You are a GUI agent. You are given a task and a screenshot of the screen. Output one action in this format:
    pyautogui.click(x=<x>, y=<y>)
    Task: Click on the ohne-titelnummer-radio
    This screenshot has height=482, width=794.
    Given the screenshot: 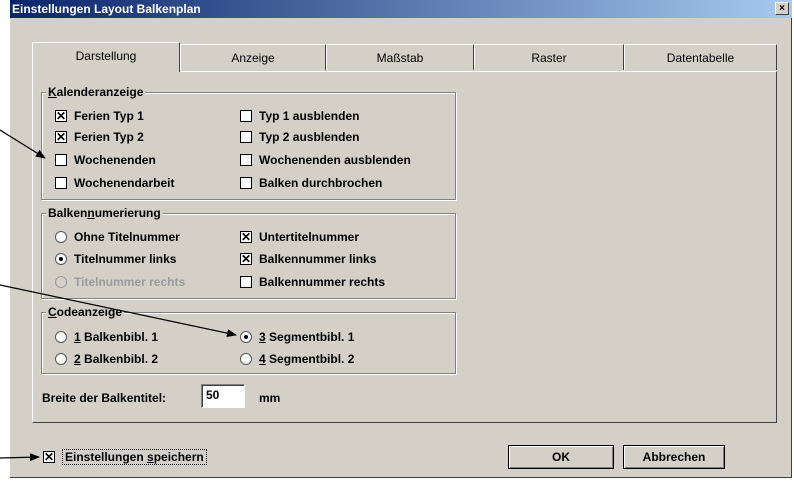 What is the action you would take?
    pyautogui.click(x=61, y=237)
    